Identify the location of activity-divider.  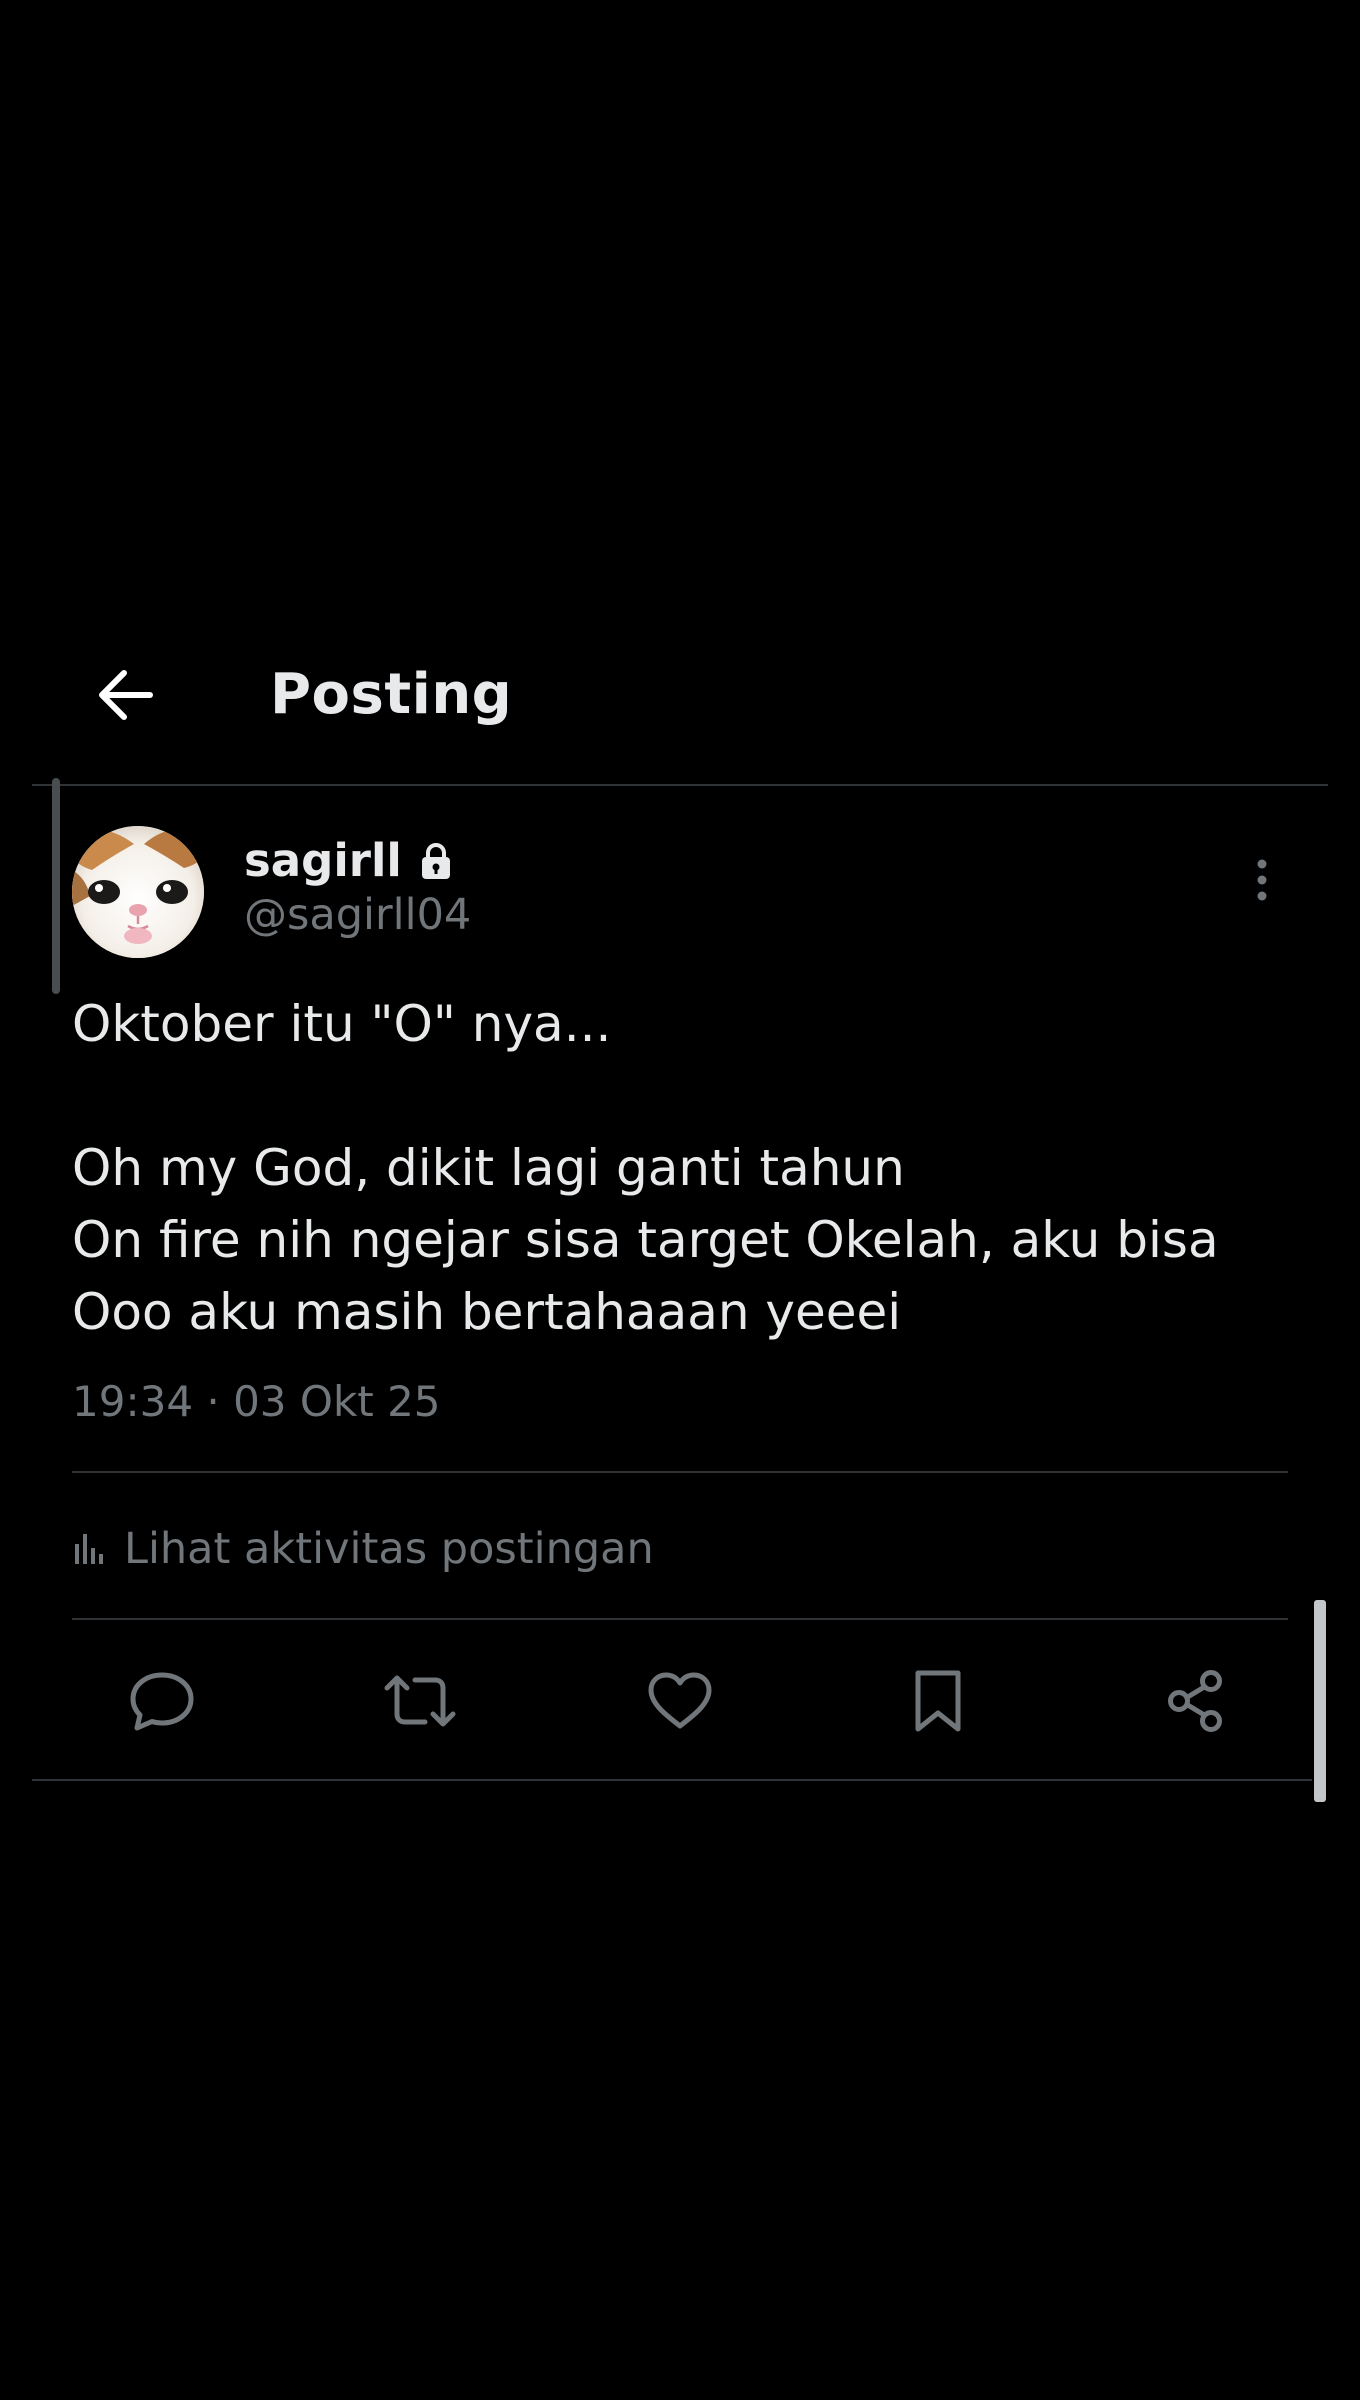
(680, 1619).